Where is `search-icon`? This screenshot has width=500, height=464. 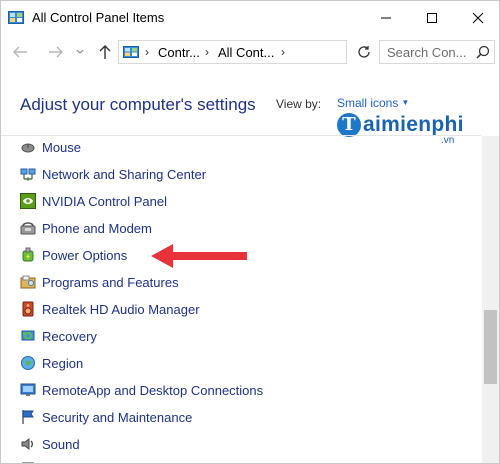 search-icon is located at coordinates (483, 52).